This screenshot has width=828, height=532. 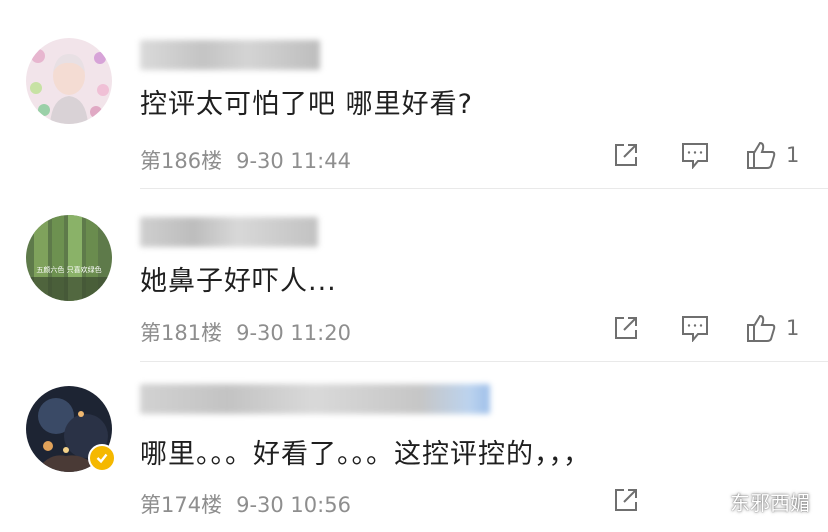 I want to click on timestamp: 9-30 11:20, so click(x=293, y=333).